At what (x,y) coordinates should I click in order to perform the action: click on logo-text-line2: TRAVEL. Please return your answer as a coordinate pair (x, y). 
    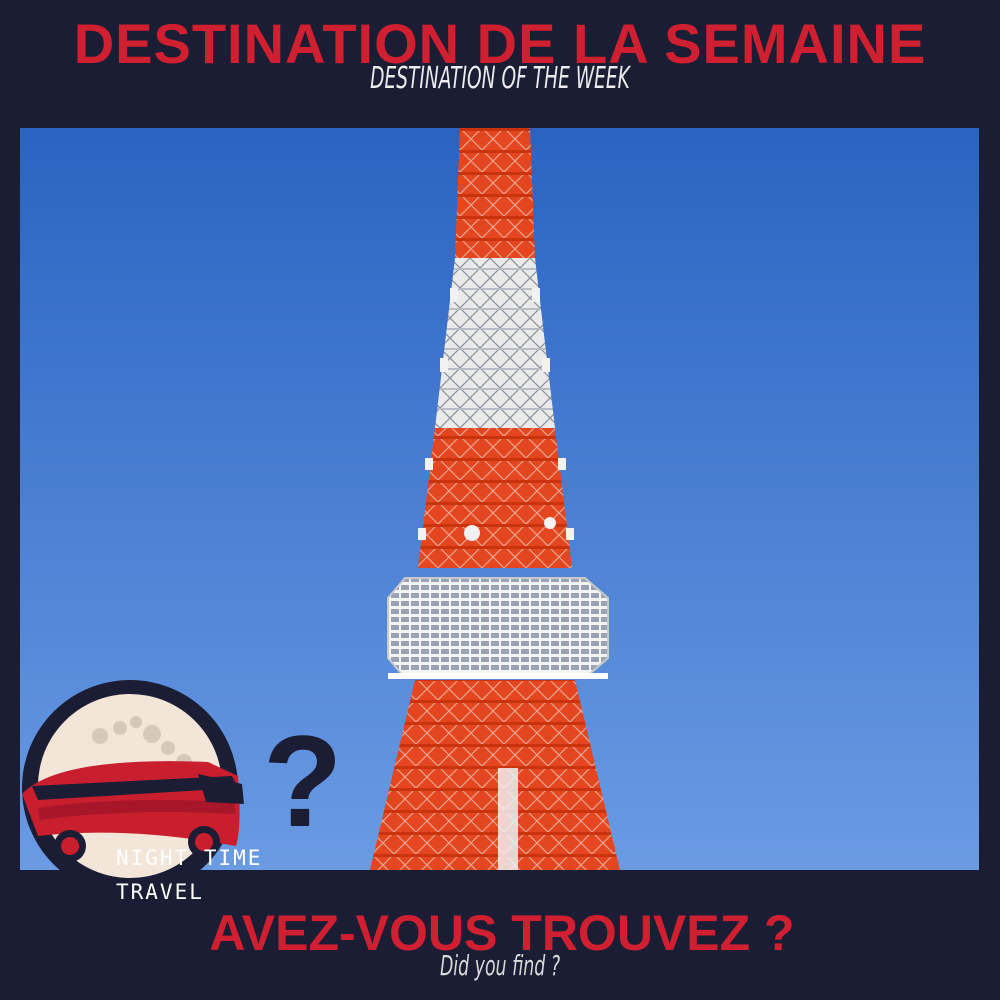
    Looking at the image, I should click on (160, 892).